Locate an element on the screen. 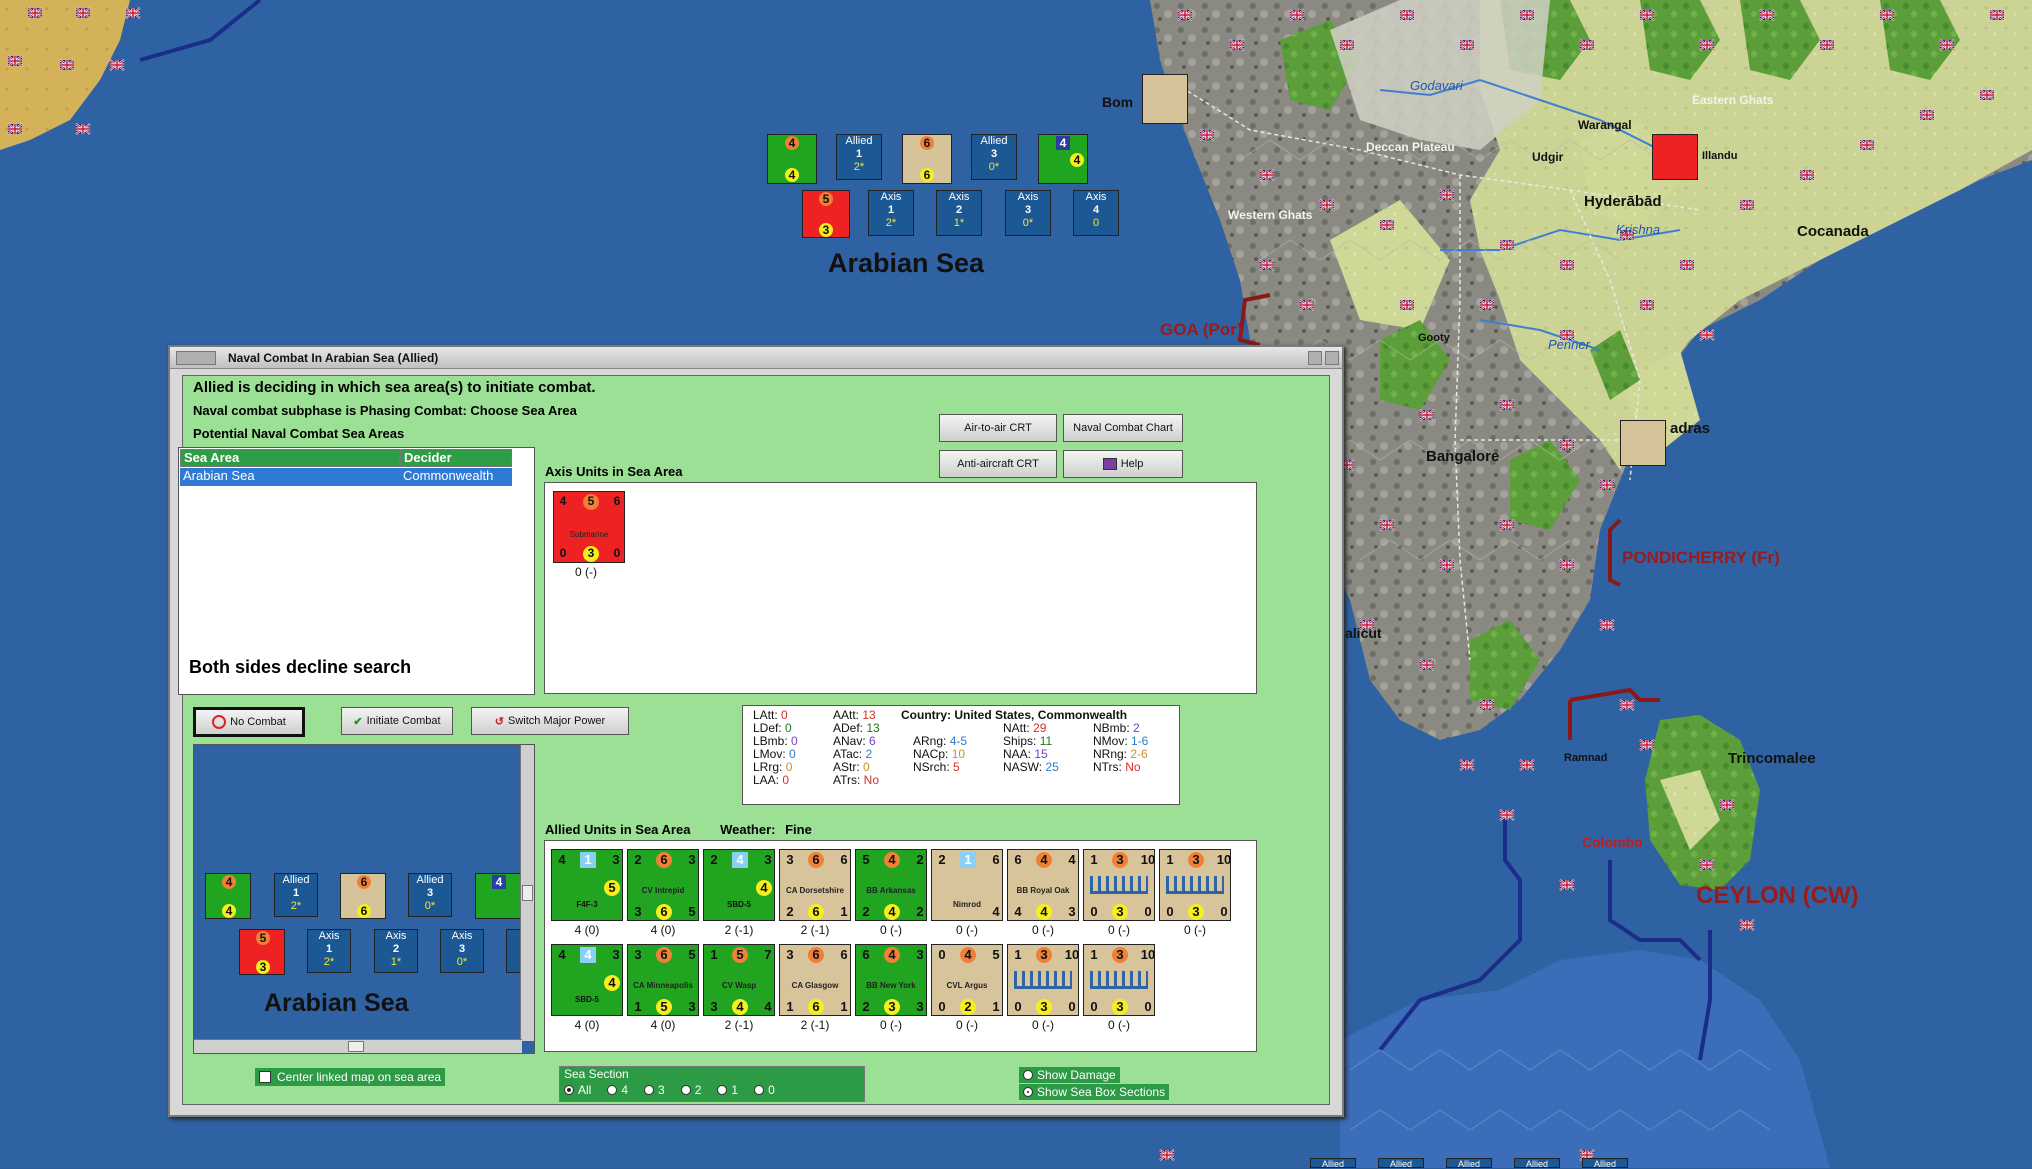  help-button: Help is located at coordinates (1123, 464).